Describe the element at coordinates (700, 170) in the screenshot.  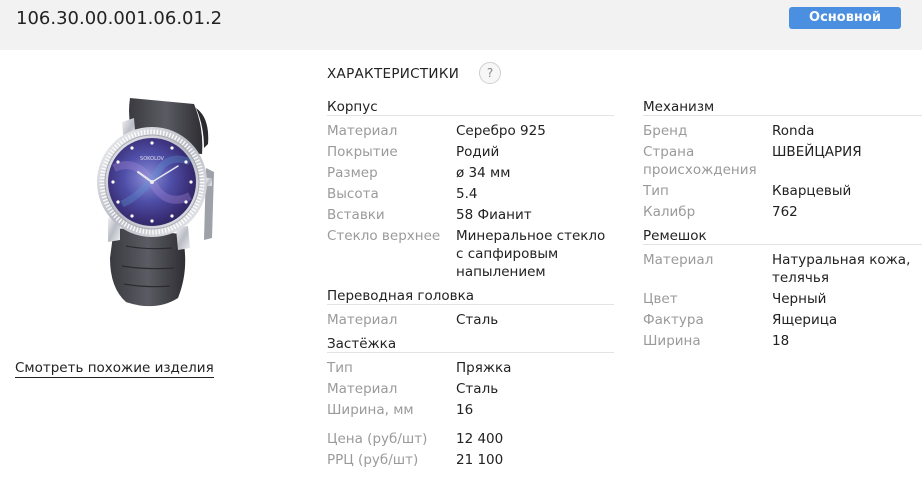
I see `spec-label-line: происхождения` at that location.